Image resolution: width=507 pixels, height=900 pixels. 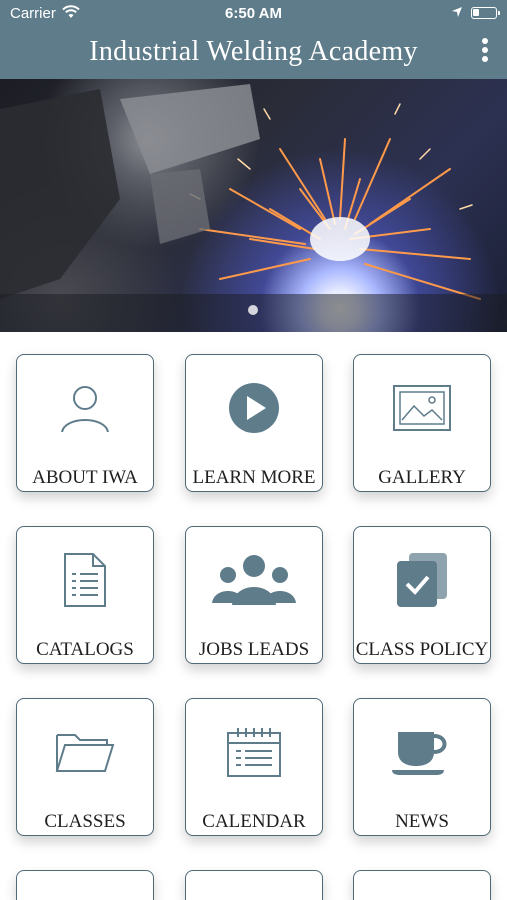 I want to click on tile-label: CATALOGS, so click(x=85, y=649).